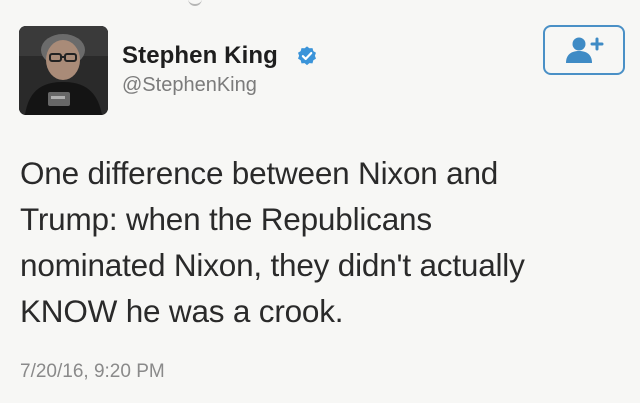 The height and width of the screenshot is (403, 640). I want to click on tweet-text-line: One difference between Nixon and, so click(259, 173).